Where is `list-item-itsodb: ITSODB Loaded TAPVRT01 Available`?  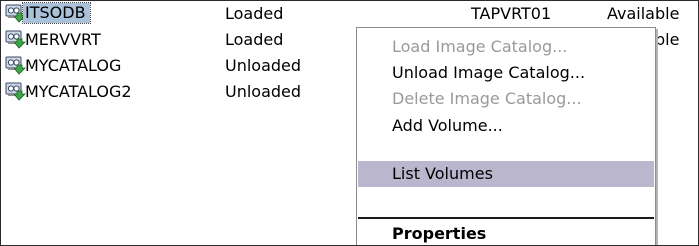 list-item-itsodb: ITSODB Loaded TAPVRT01 Available is located at coordinates (349, 14).